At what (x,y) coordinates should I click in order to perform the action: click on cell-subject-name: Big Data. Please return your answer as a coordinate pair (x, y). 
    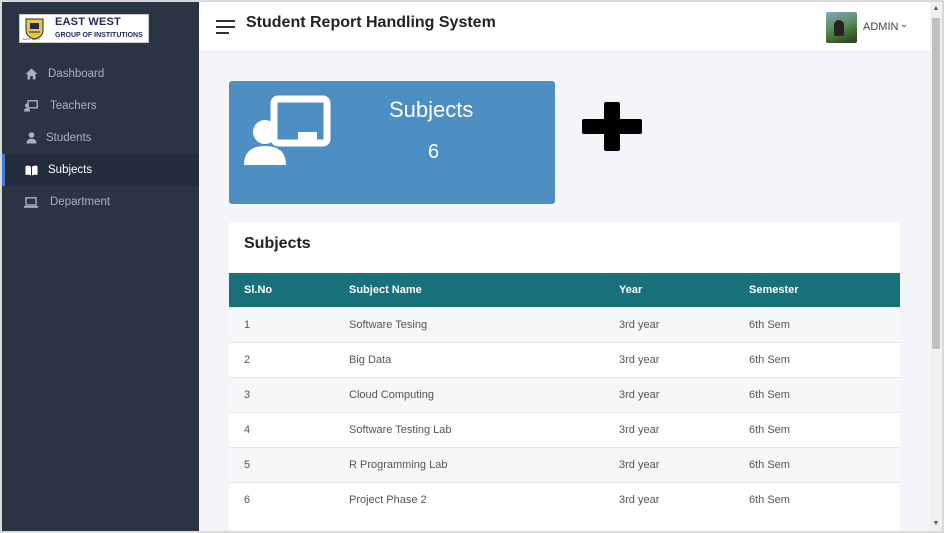
    Looking at the image, I should click on (370, 359).